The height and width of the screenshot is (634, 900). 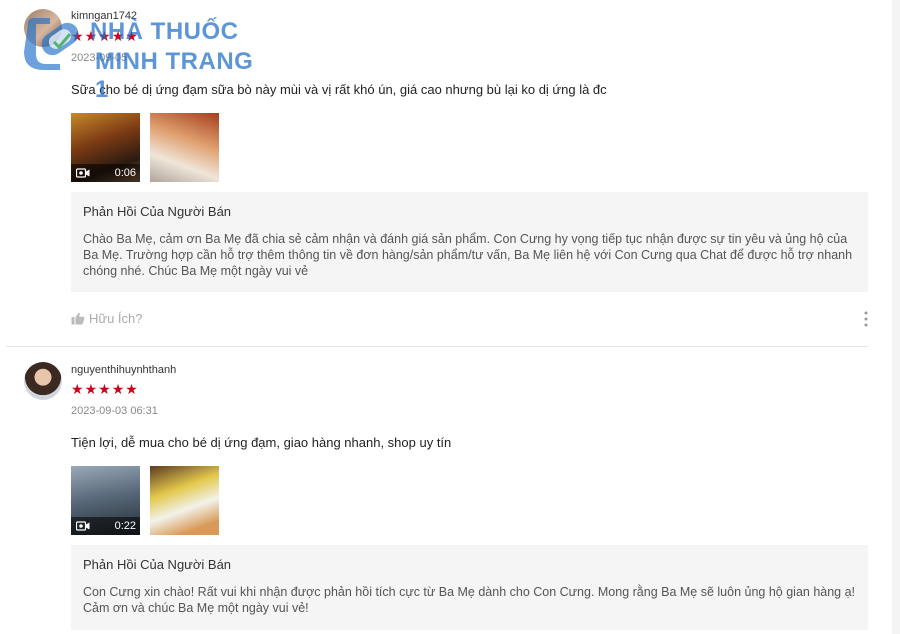 I want to click on review-username: kimngan1742, so click(x=104, y=16).